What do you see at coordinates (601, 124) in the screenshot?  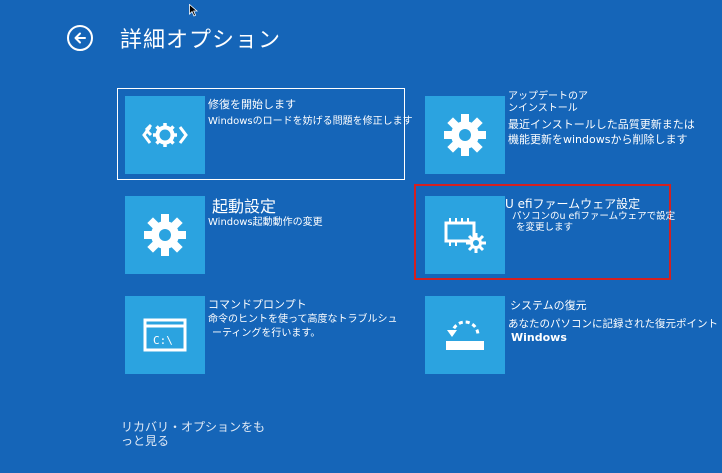 I see `uninstall-updates-desc-1: 最近インストールした品質更新または` at bounding box center [601, 124].